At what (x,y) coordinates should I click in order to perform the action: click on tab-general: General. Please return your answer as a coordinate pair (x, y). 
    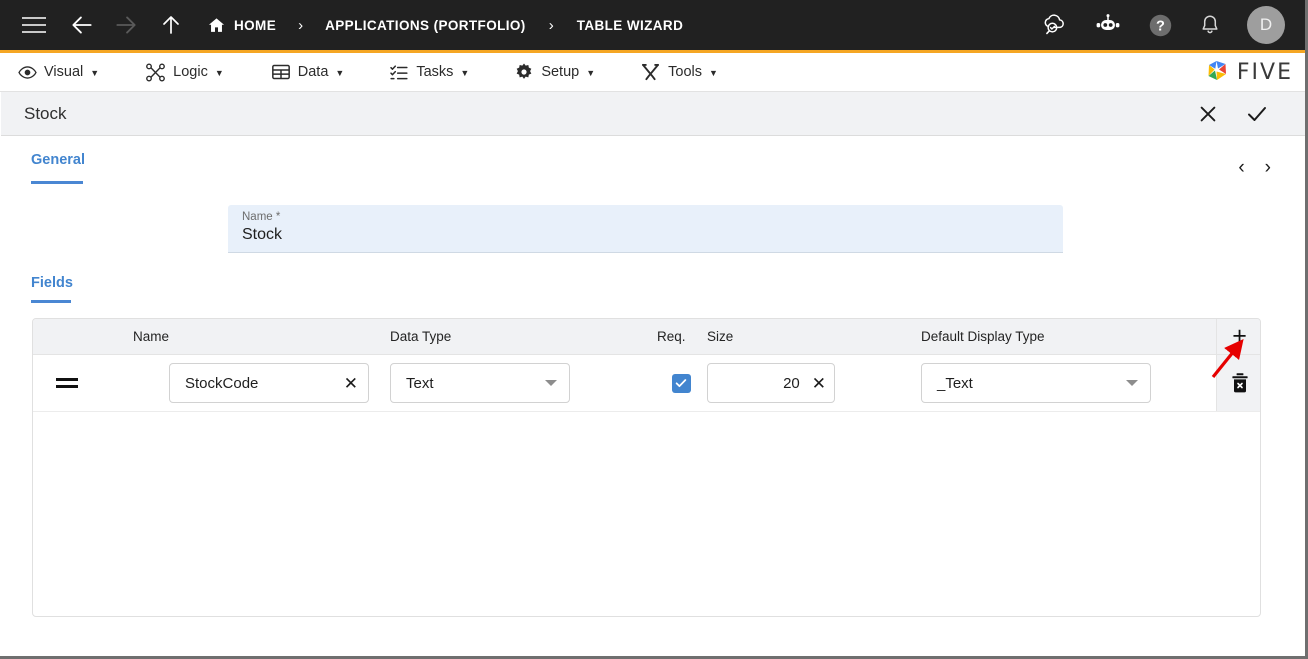
    Looking at the image, I should click on (58, 160).